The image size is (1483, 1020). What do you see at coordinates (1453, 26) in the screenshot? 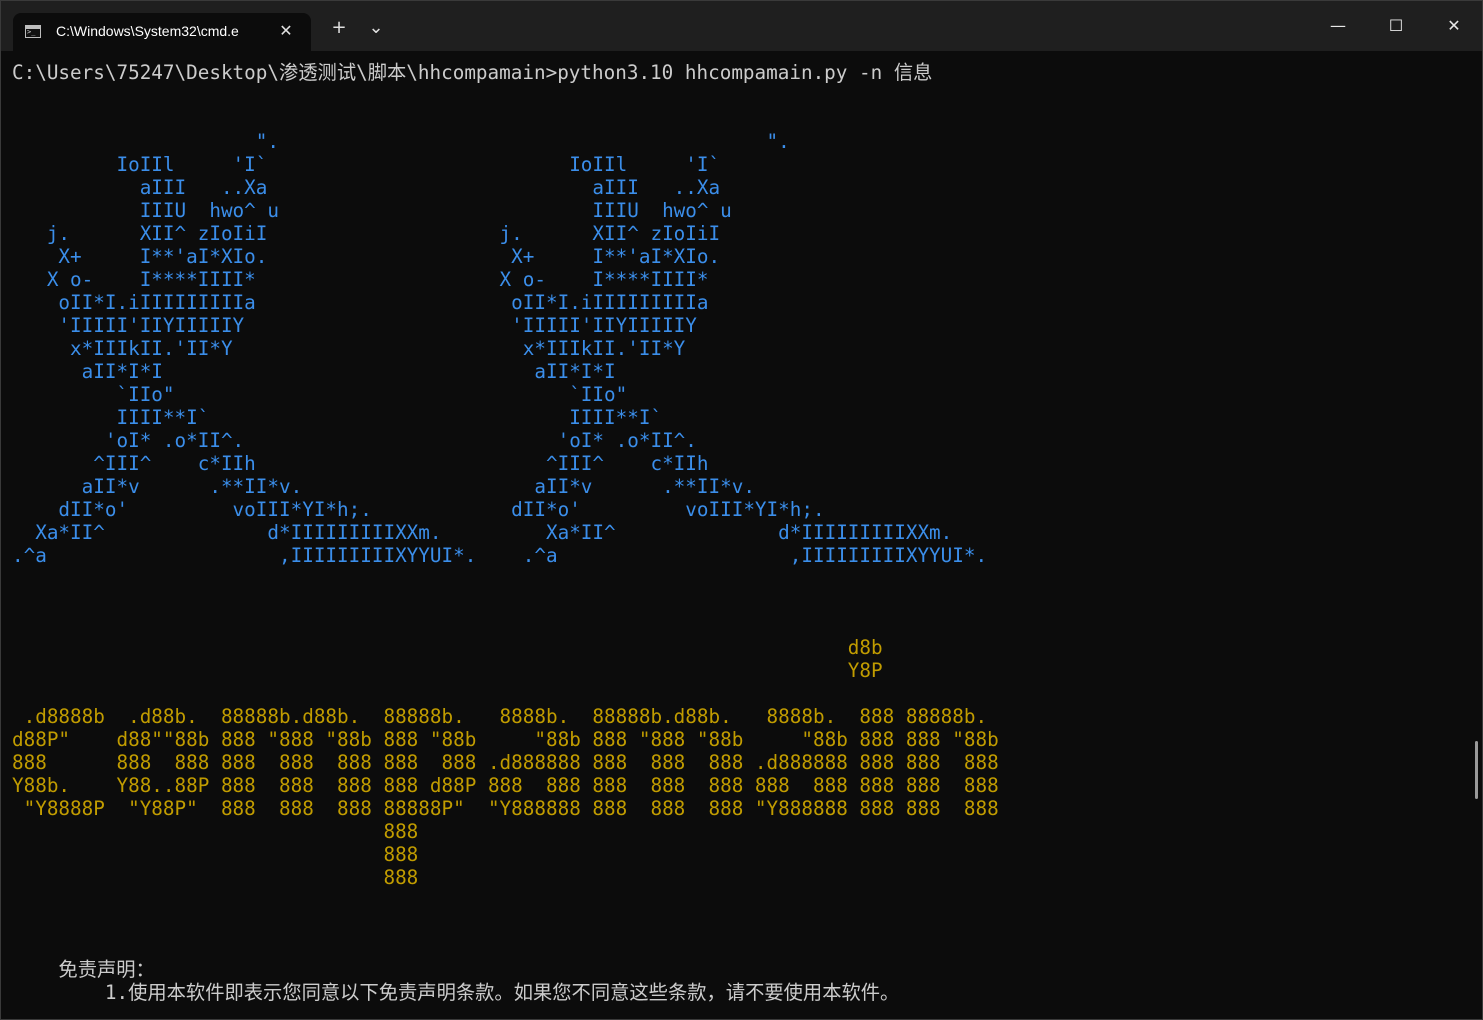
I see `close-button: ✕` at bounding box center [1453, 26].